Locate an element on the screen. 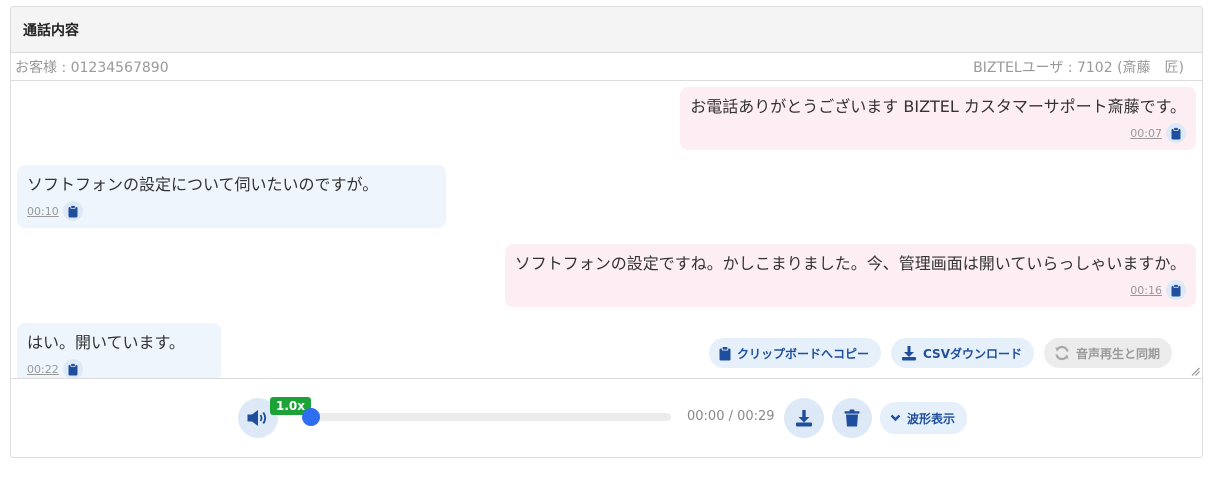 This screenshot has height=482, width=1210. volume-icon is located at coordinates (257, 418).